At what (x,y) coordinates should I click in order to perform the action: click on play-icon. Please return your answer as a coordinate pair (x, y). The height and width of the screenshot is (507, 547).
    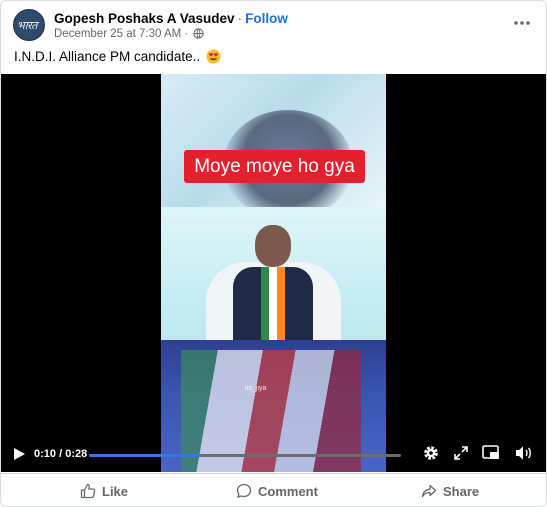
    Looking at the image, I should click on (19, 454).